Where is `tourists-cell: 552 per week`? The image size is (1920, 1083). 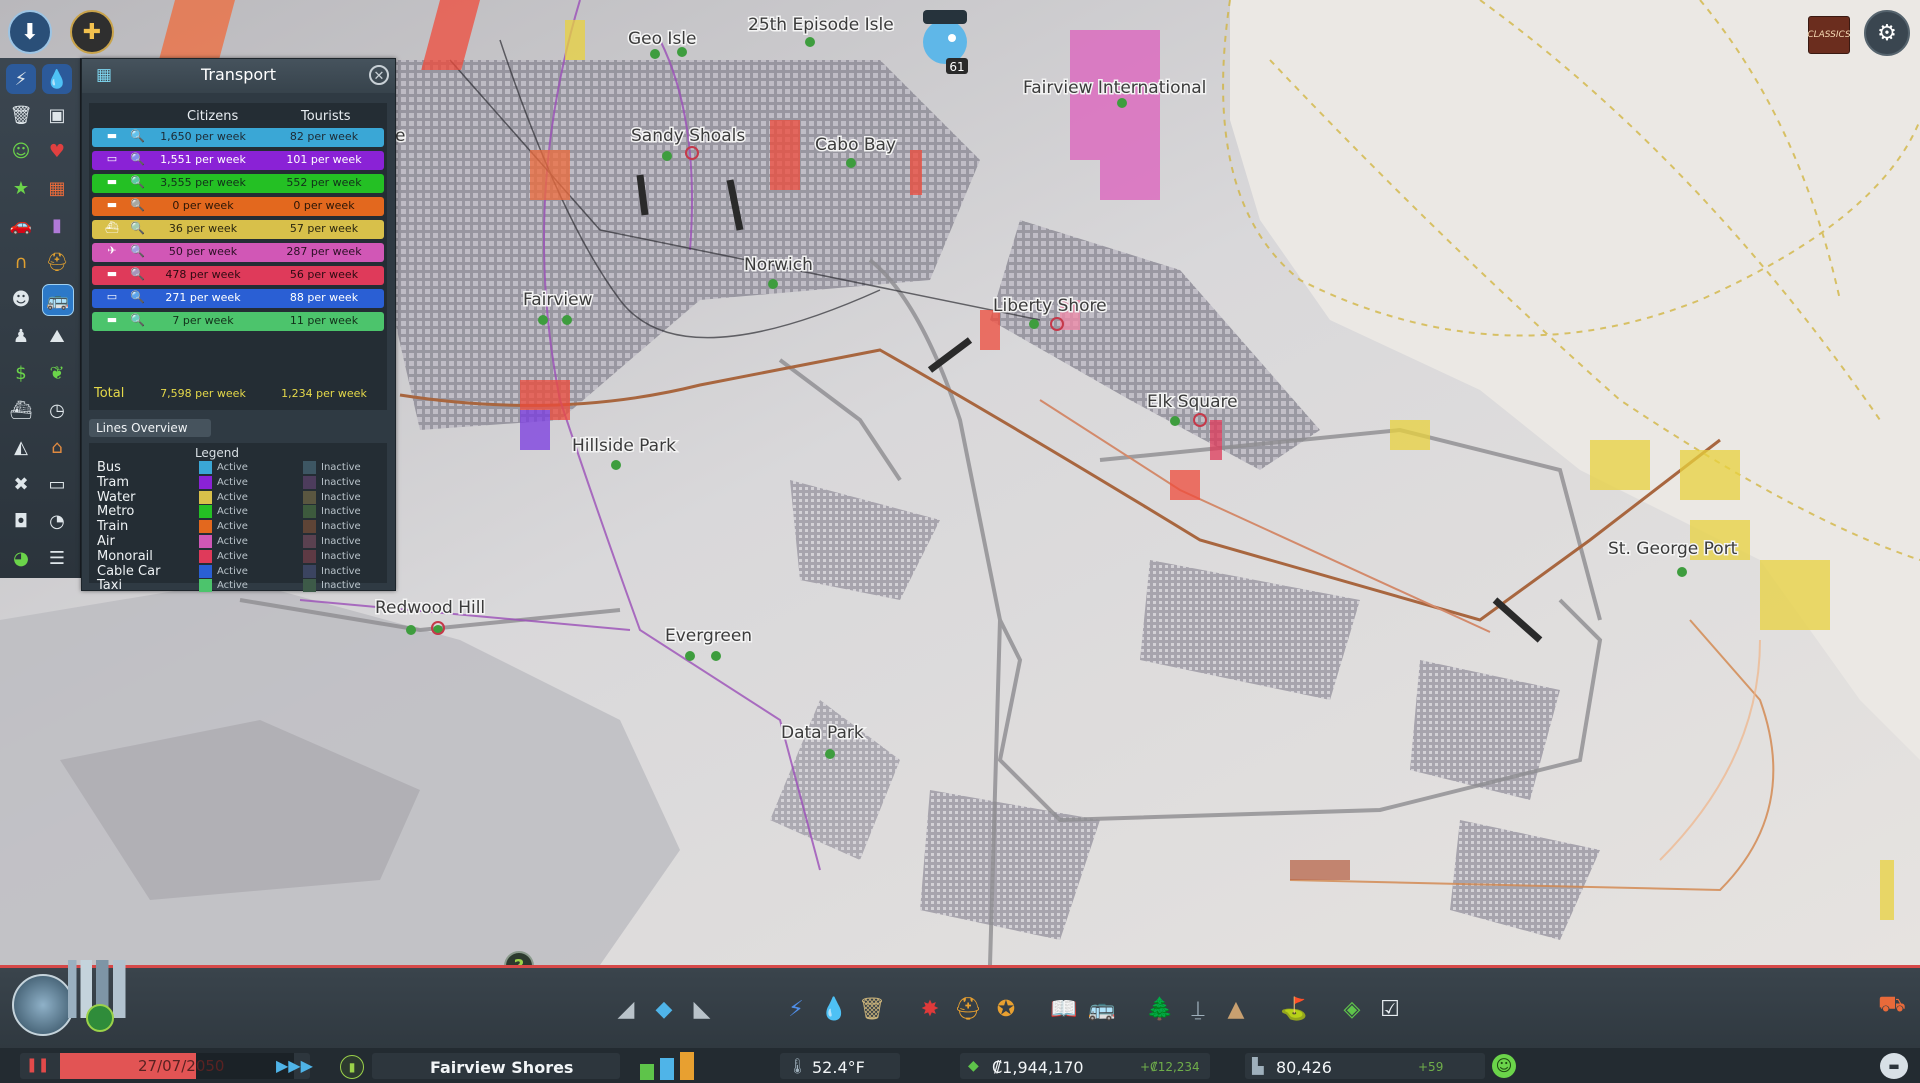 tourists-cell: 552 per week is located at coordinates (324, 183).